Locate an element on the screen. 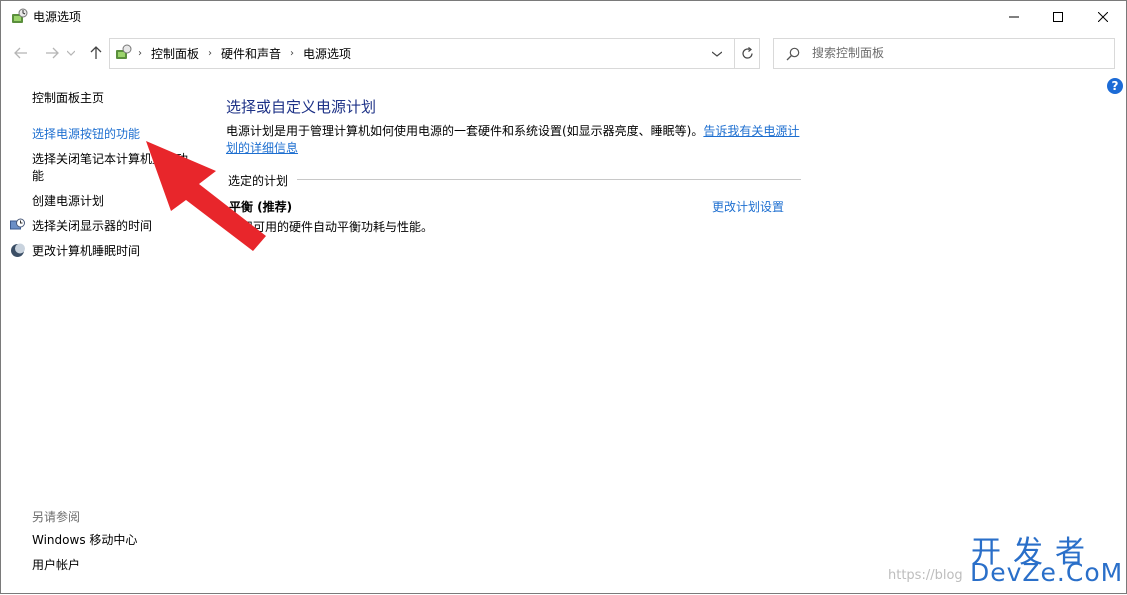  moon-icon is located at coordinates (17, 250).